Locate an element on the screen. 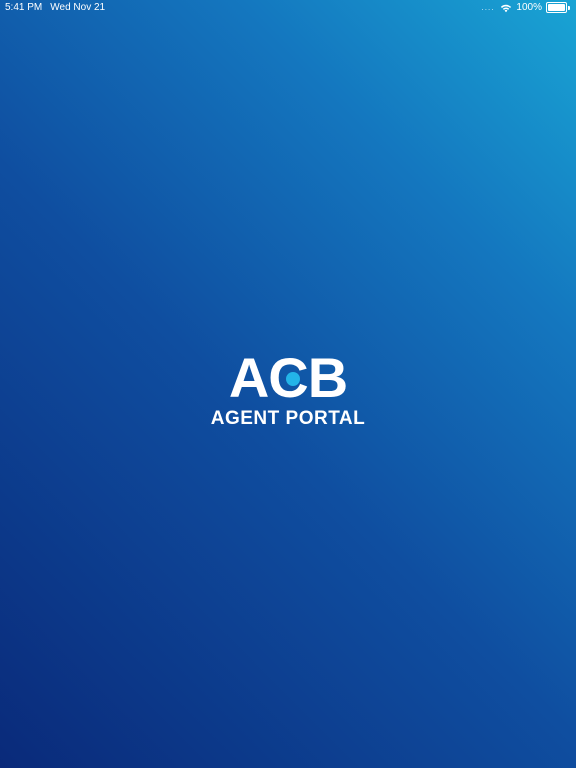 This screenshot has width=576, height=768. logo-mark: A C B is located at coordinates (288, 377).